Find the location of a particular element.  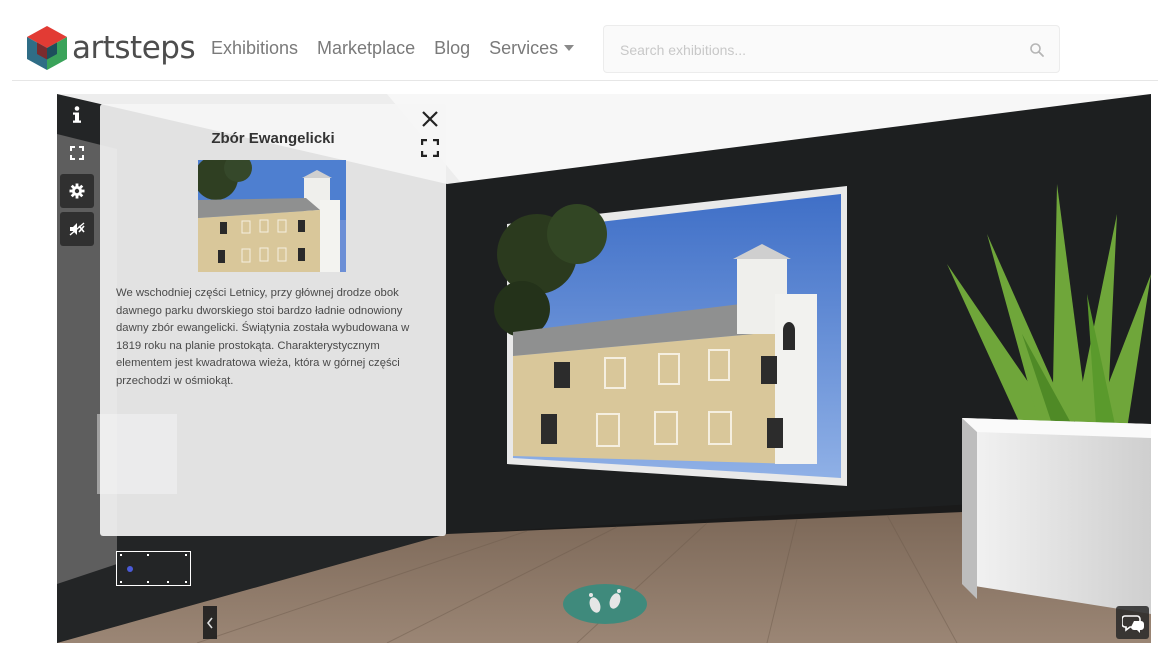

logo-text: artsteps is located at coordinates (134, 48).